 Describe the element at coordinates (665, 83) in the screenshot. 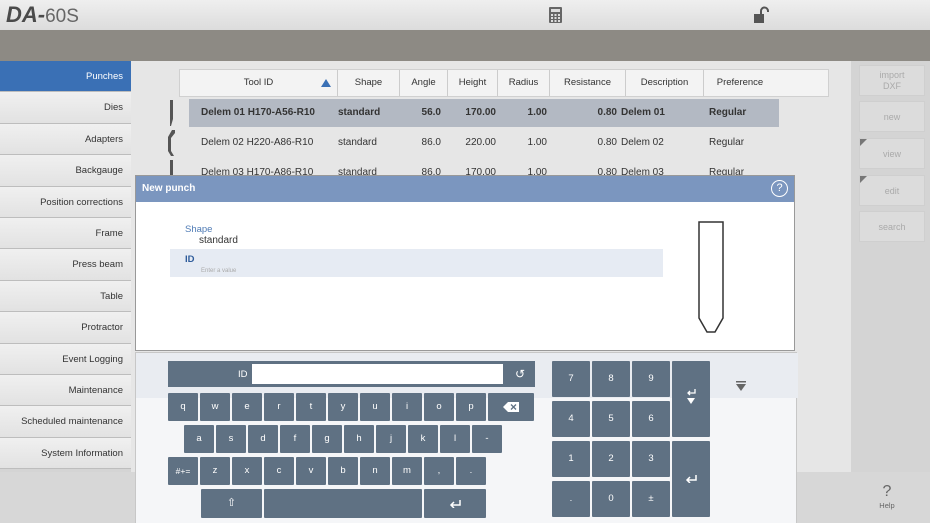

I see `column-header-description: Description` at that location.